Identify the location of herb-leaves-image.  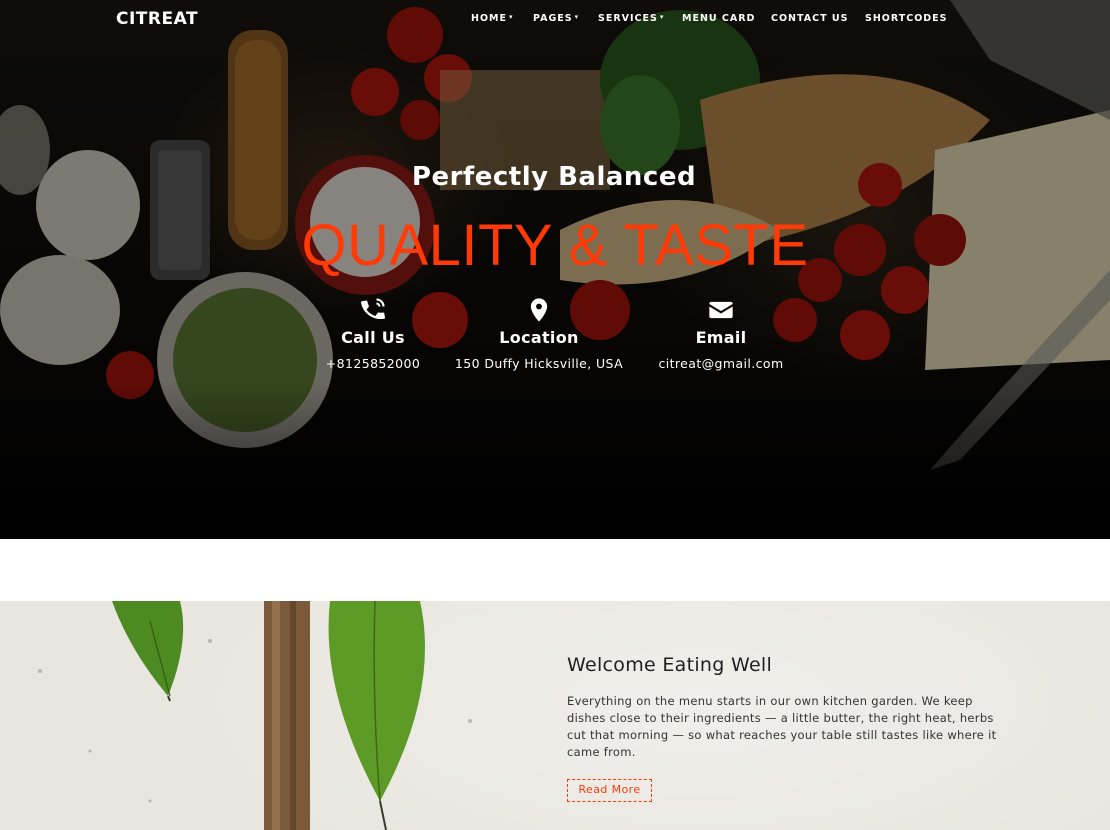
(255, 715).